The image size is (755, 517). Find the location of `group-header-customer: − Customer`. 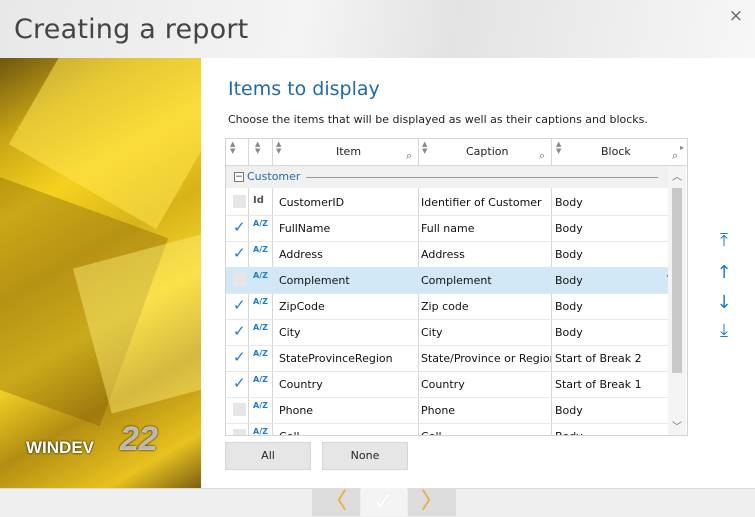

group-header-customer: − Customer is located at coordinates (447, 177).